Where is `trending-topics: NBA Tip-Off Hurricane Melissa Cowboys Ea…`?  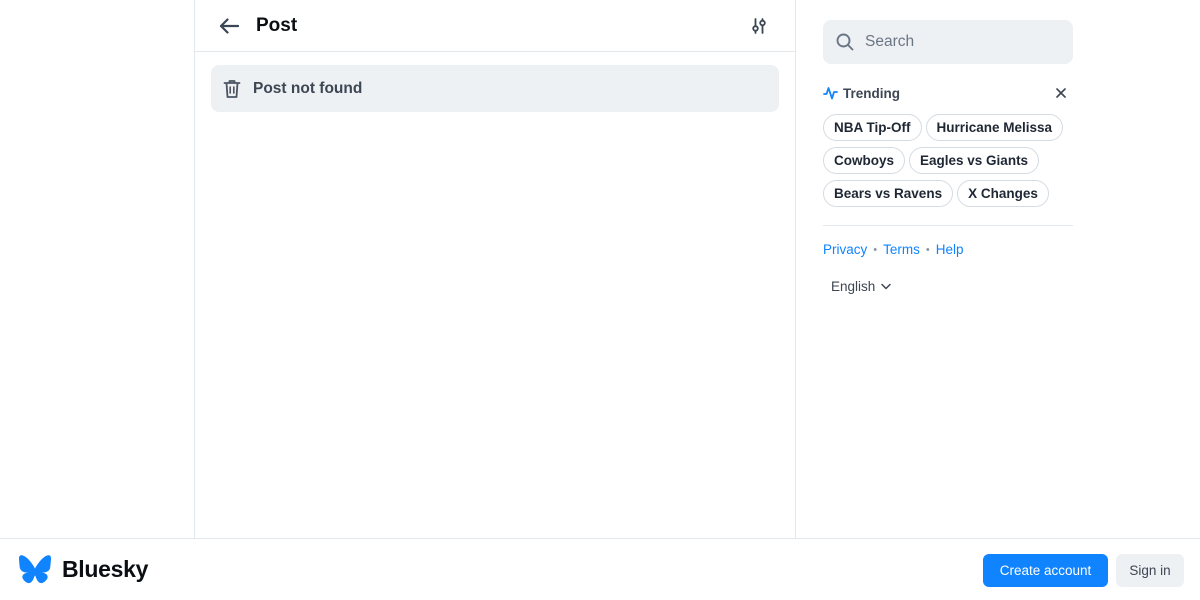 trending-topics: NBA Tip-Off Hurricane Melissa Cowboys Ea… is located at coordinates (948, 160).